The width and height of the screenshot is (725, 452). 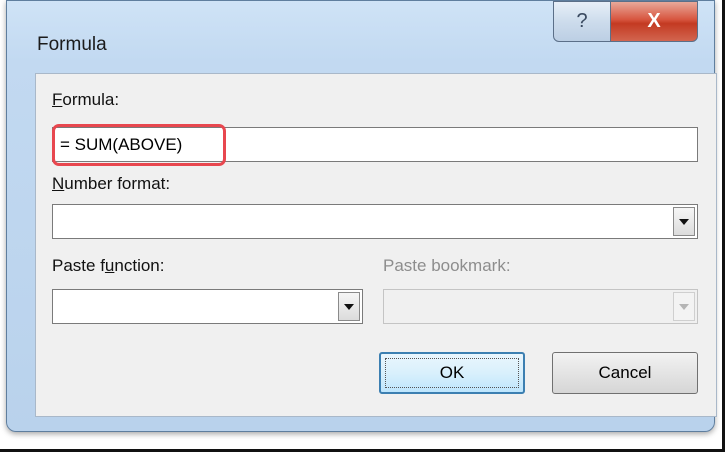 I want to click on dialog-title: Formula, so click(x=72, y=44).